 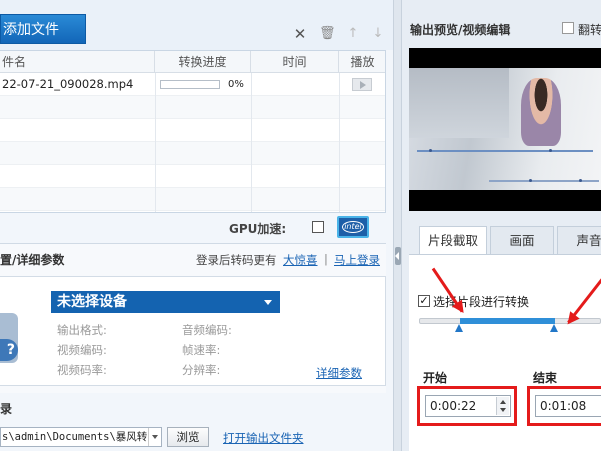 What do you see at coordinates (327, 34) in the screenshot?
I see `trash-icon: 🗑` at bounding box center [327, 34].